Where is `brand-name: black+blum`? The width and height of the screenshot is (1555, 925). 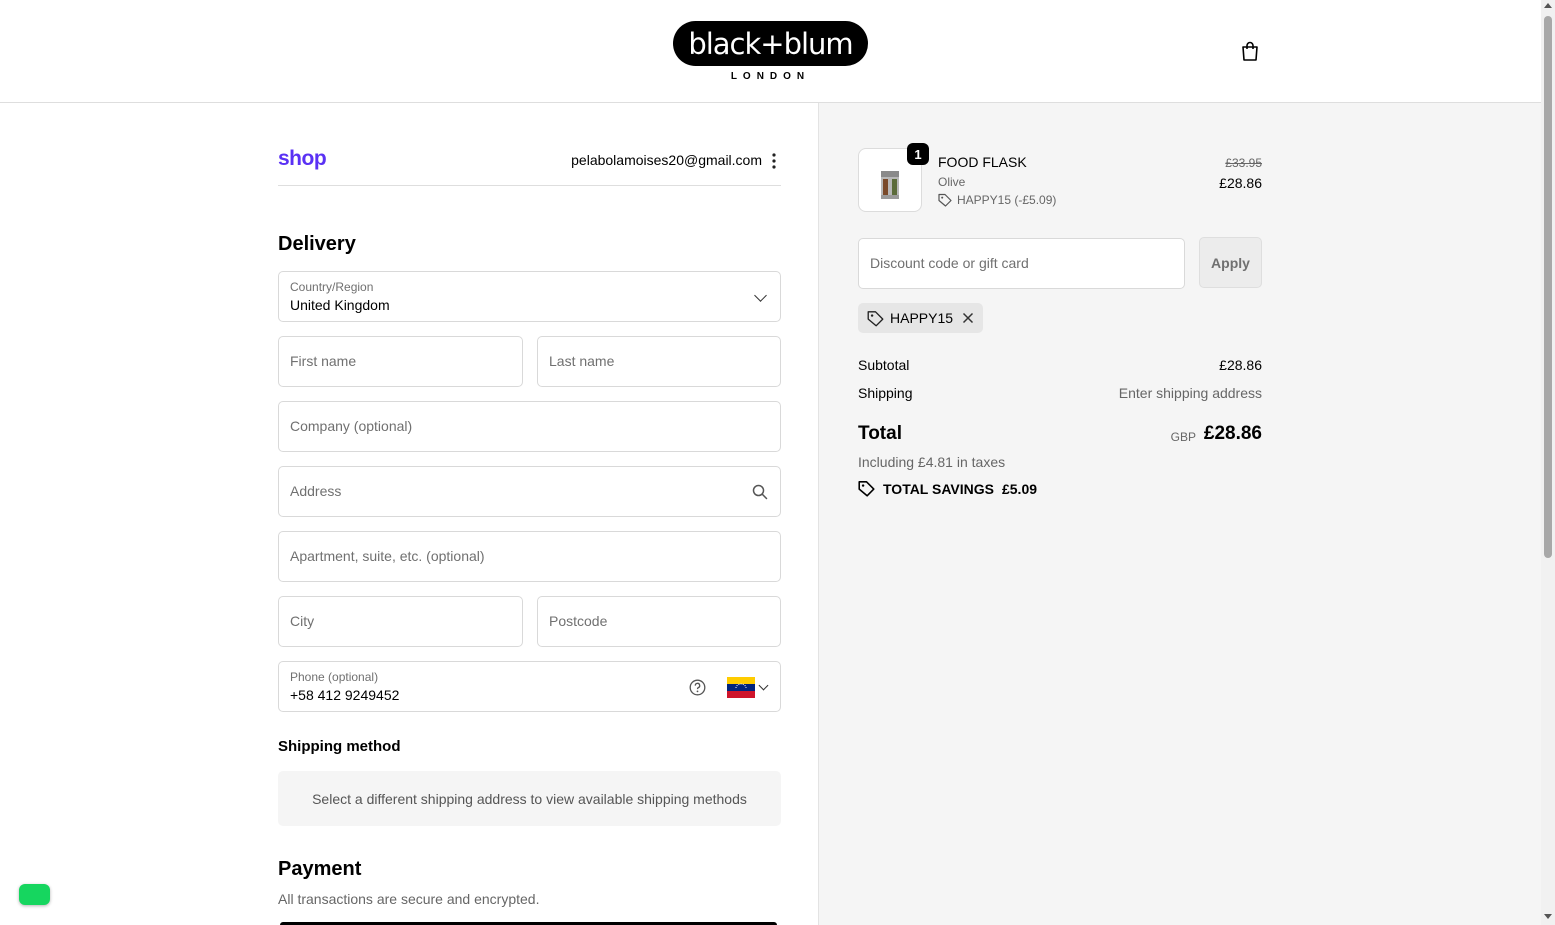
brand-name: black+blum is located at coordinates (770, 43).